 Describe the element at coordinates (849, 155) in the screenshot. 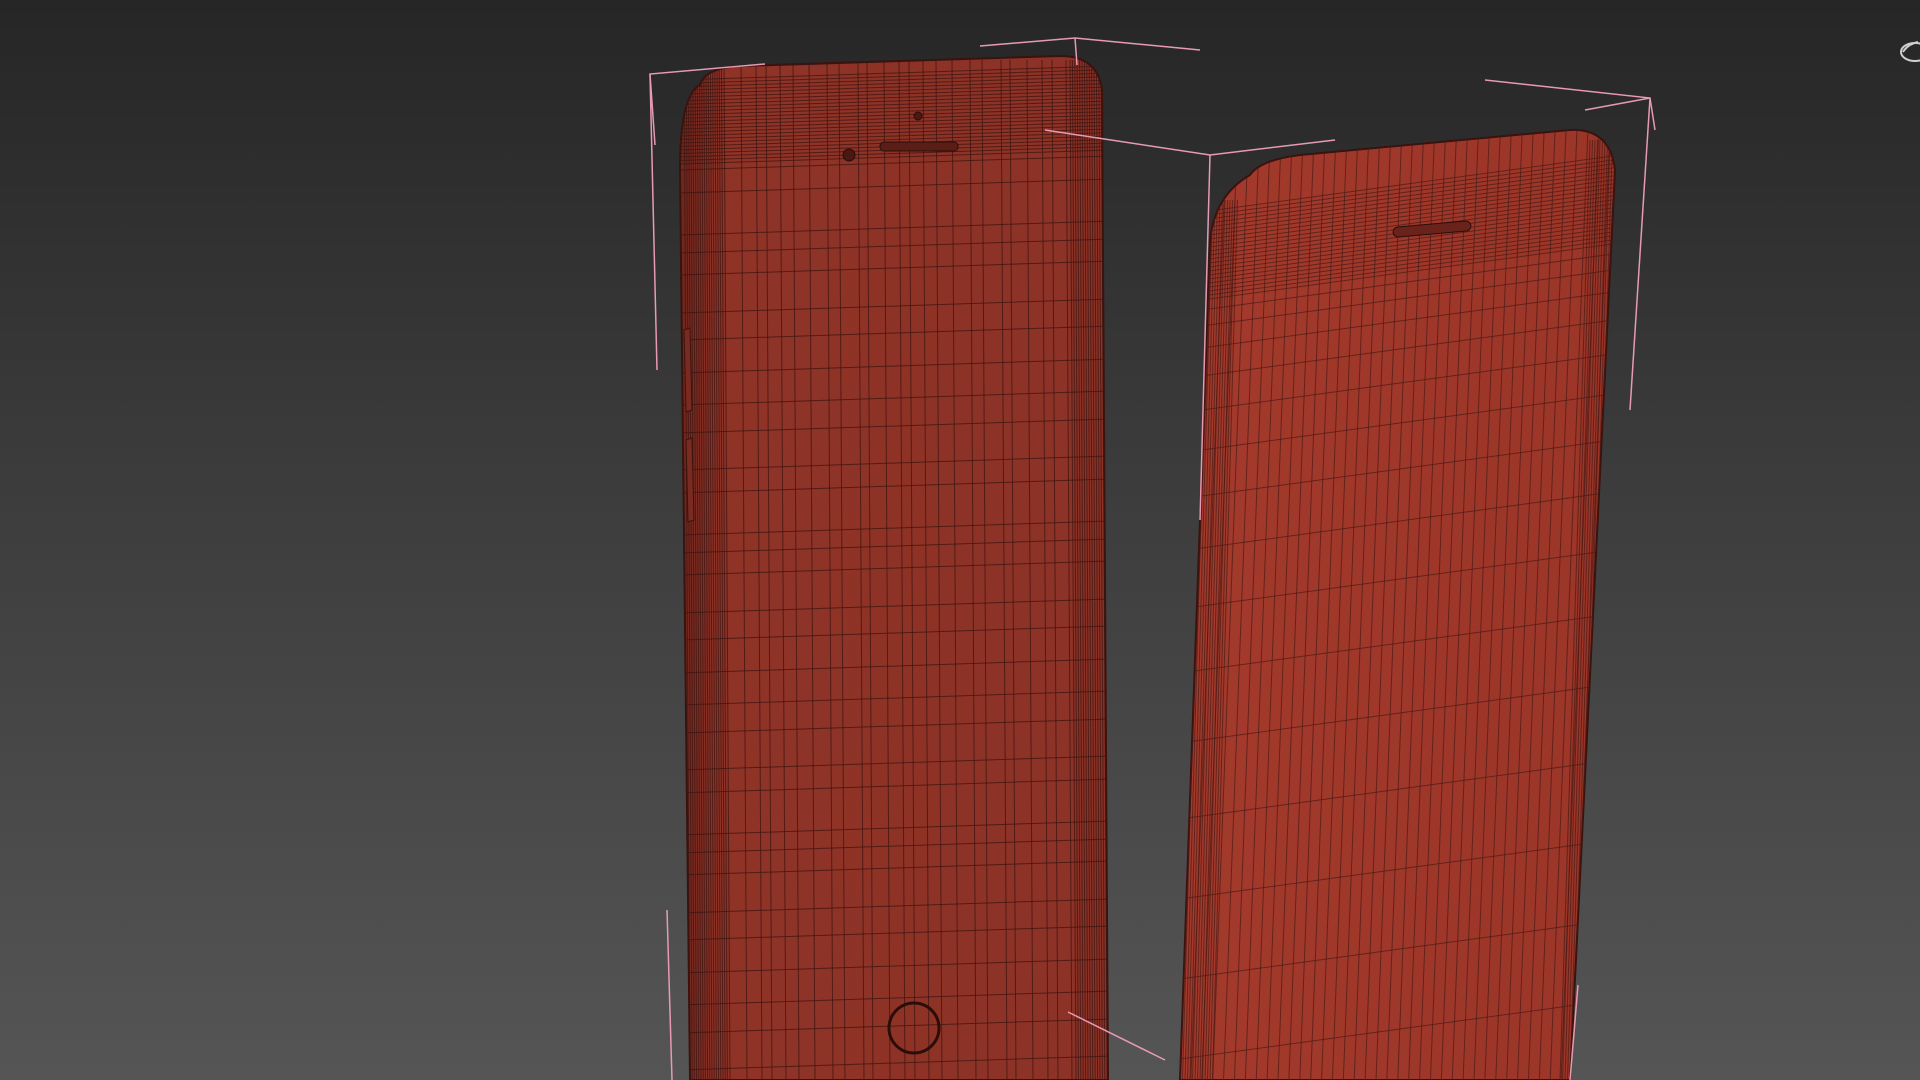

I see `front-camera-icon` at that location.